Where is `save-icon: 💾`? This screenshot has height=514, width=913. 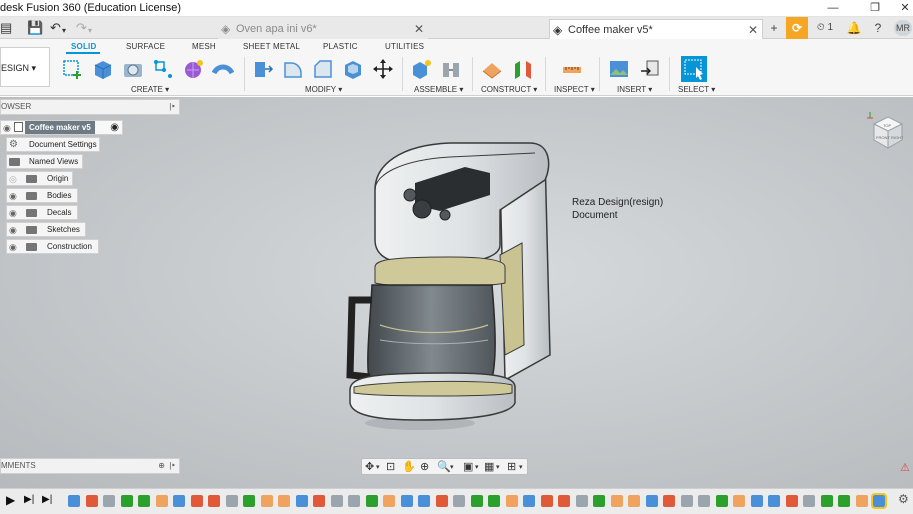
save-icon: 💾 is located at coordinates (35, 28).